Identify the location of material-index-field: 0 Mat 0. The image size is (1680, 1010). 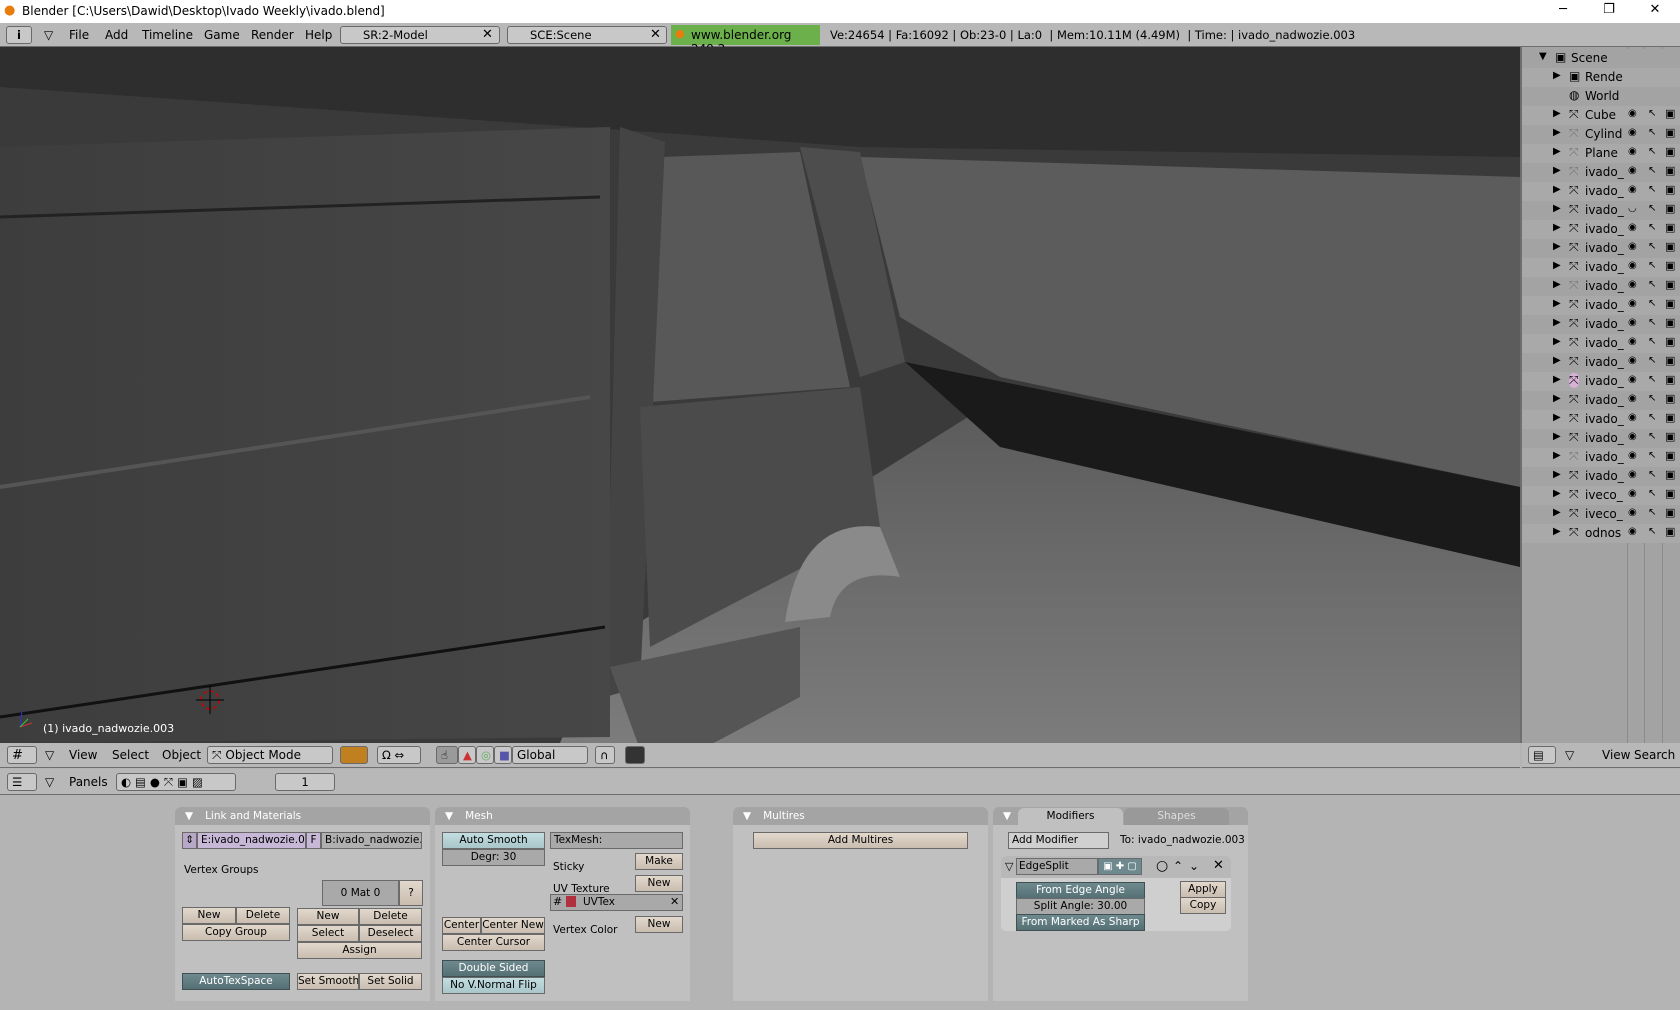
(360, 893).